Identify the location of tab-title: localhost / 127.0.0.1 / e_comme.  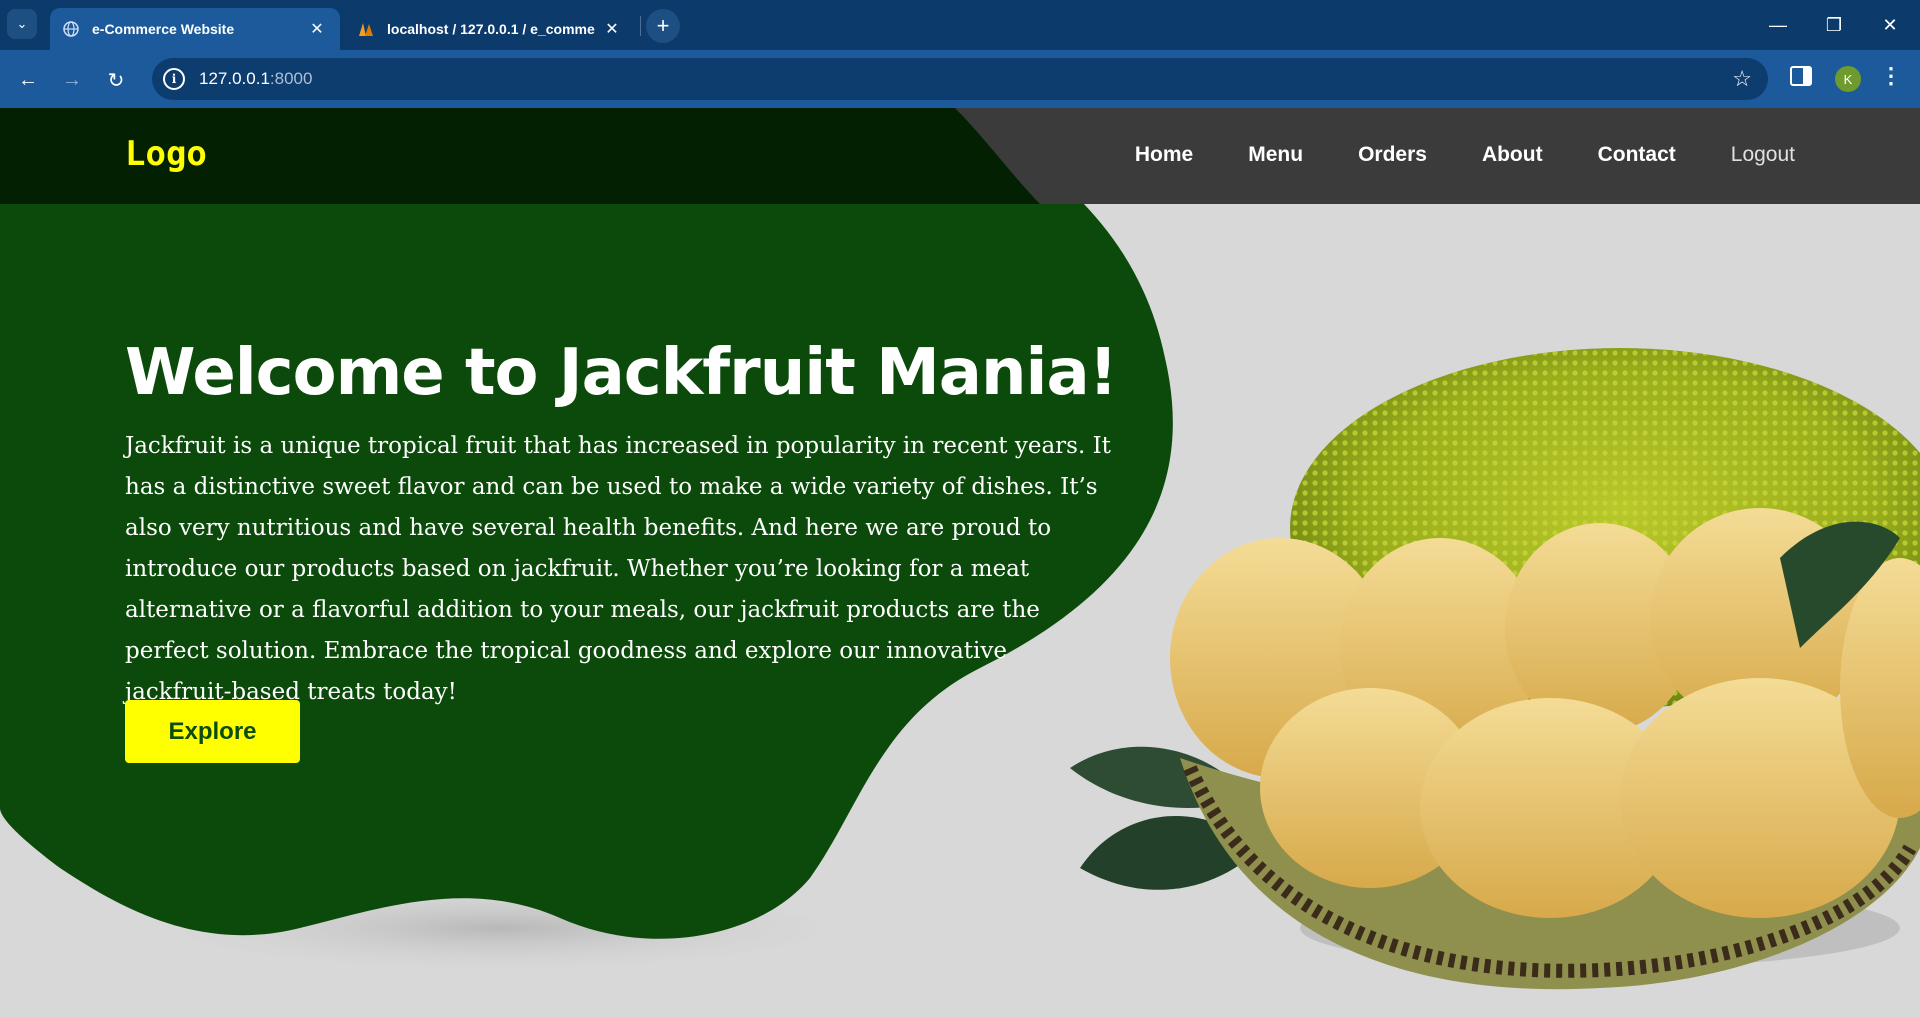
(491, 29).